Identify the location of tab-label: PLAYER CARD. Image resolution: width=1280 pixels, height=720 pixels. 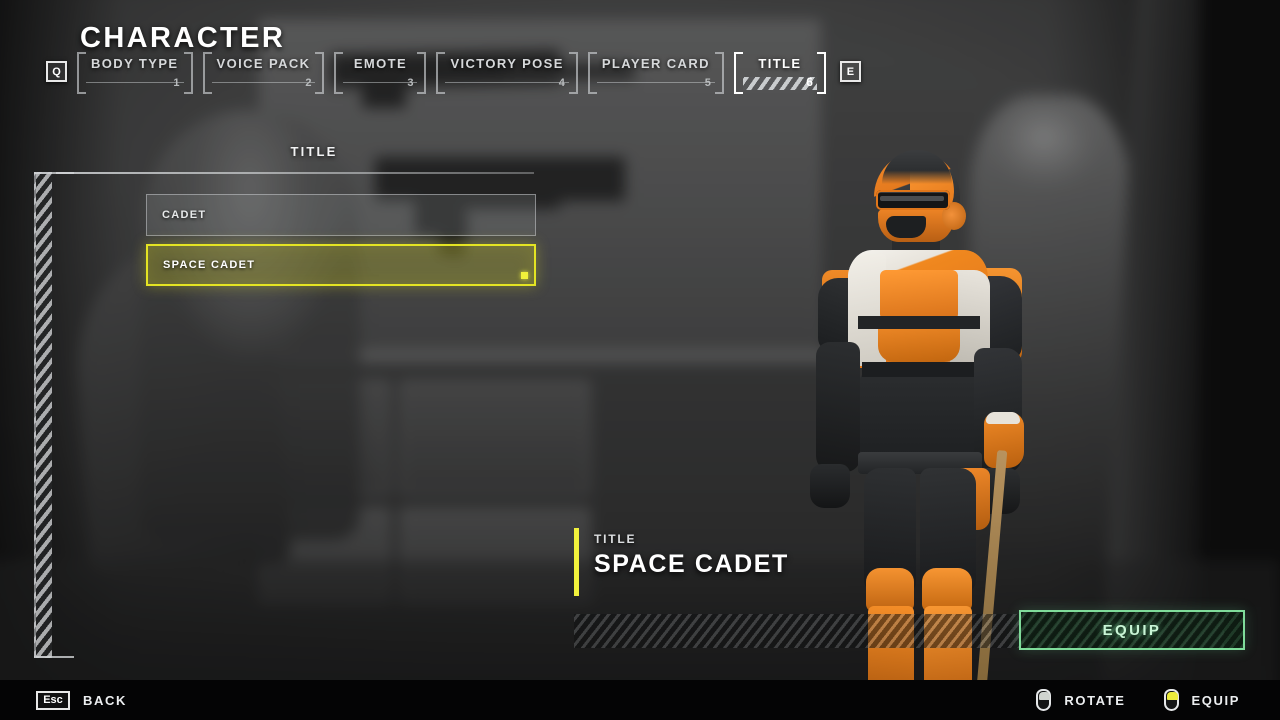
(655, 63).